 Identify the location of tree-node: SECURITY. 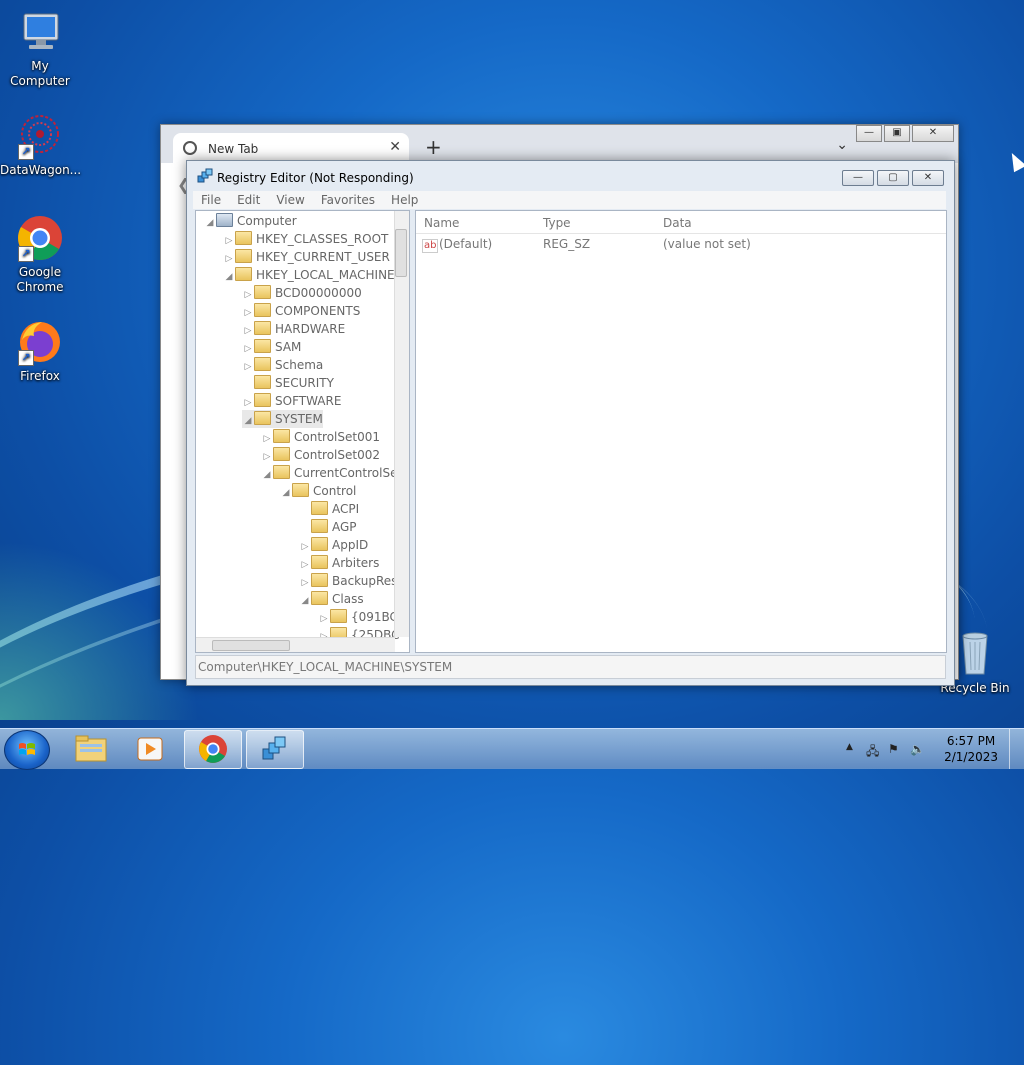
(288, 383).